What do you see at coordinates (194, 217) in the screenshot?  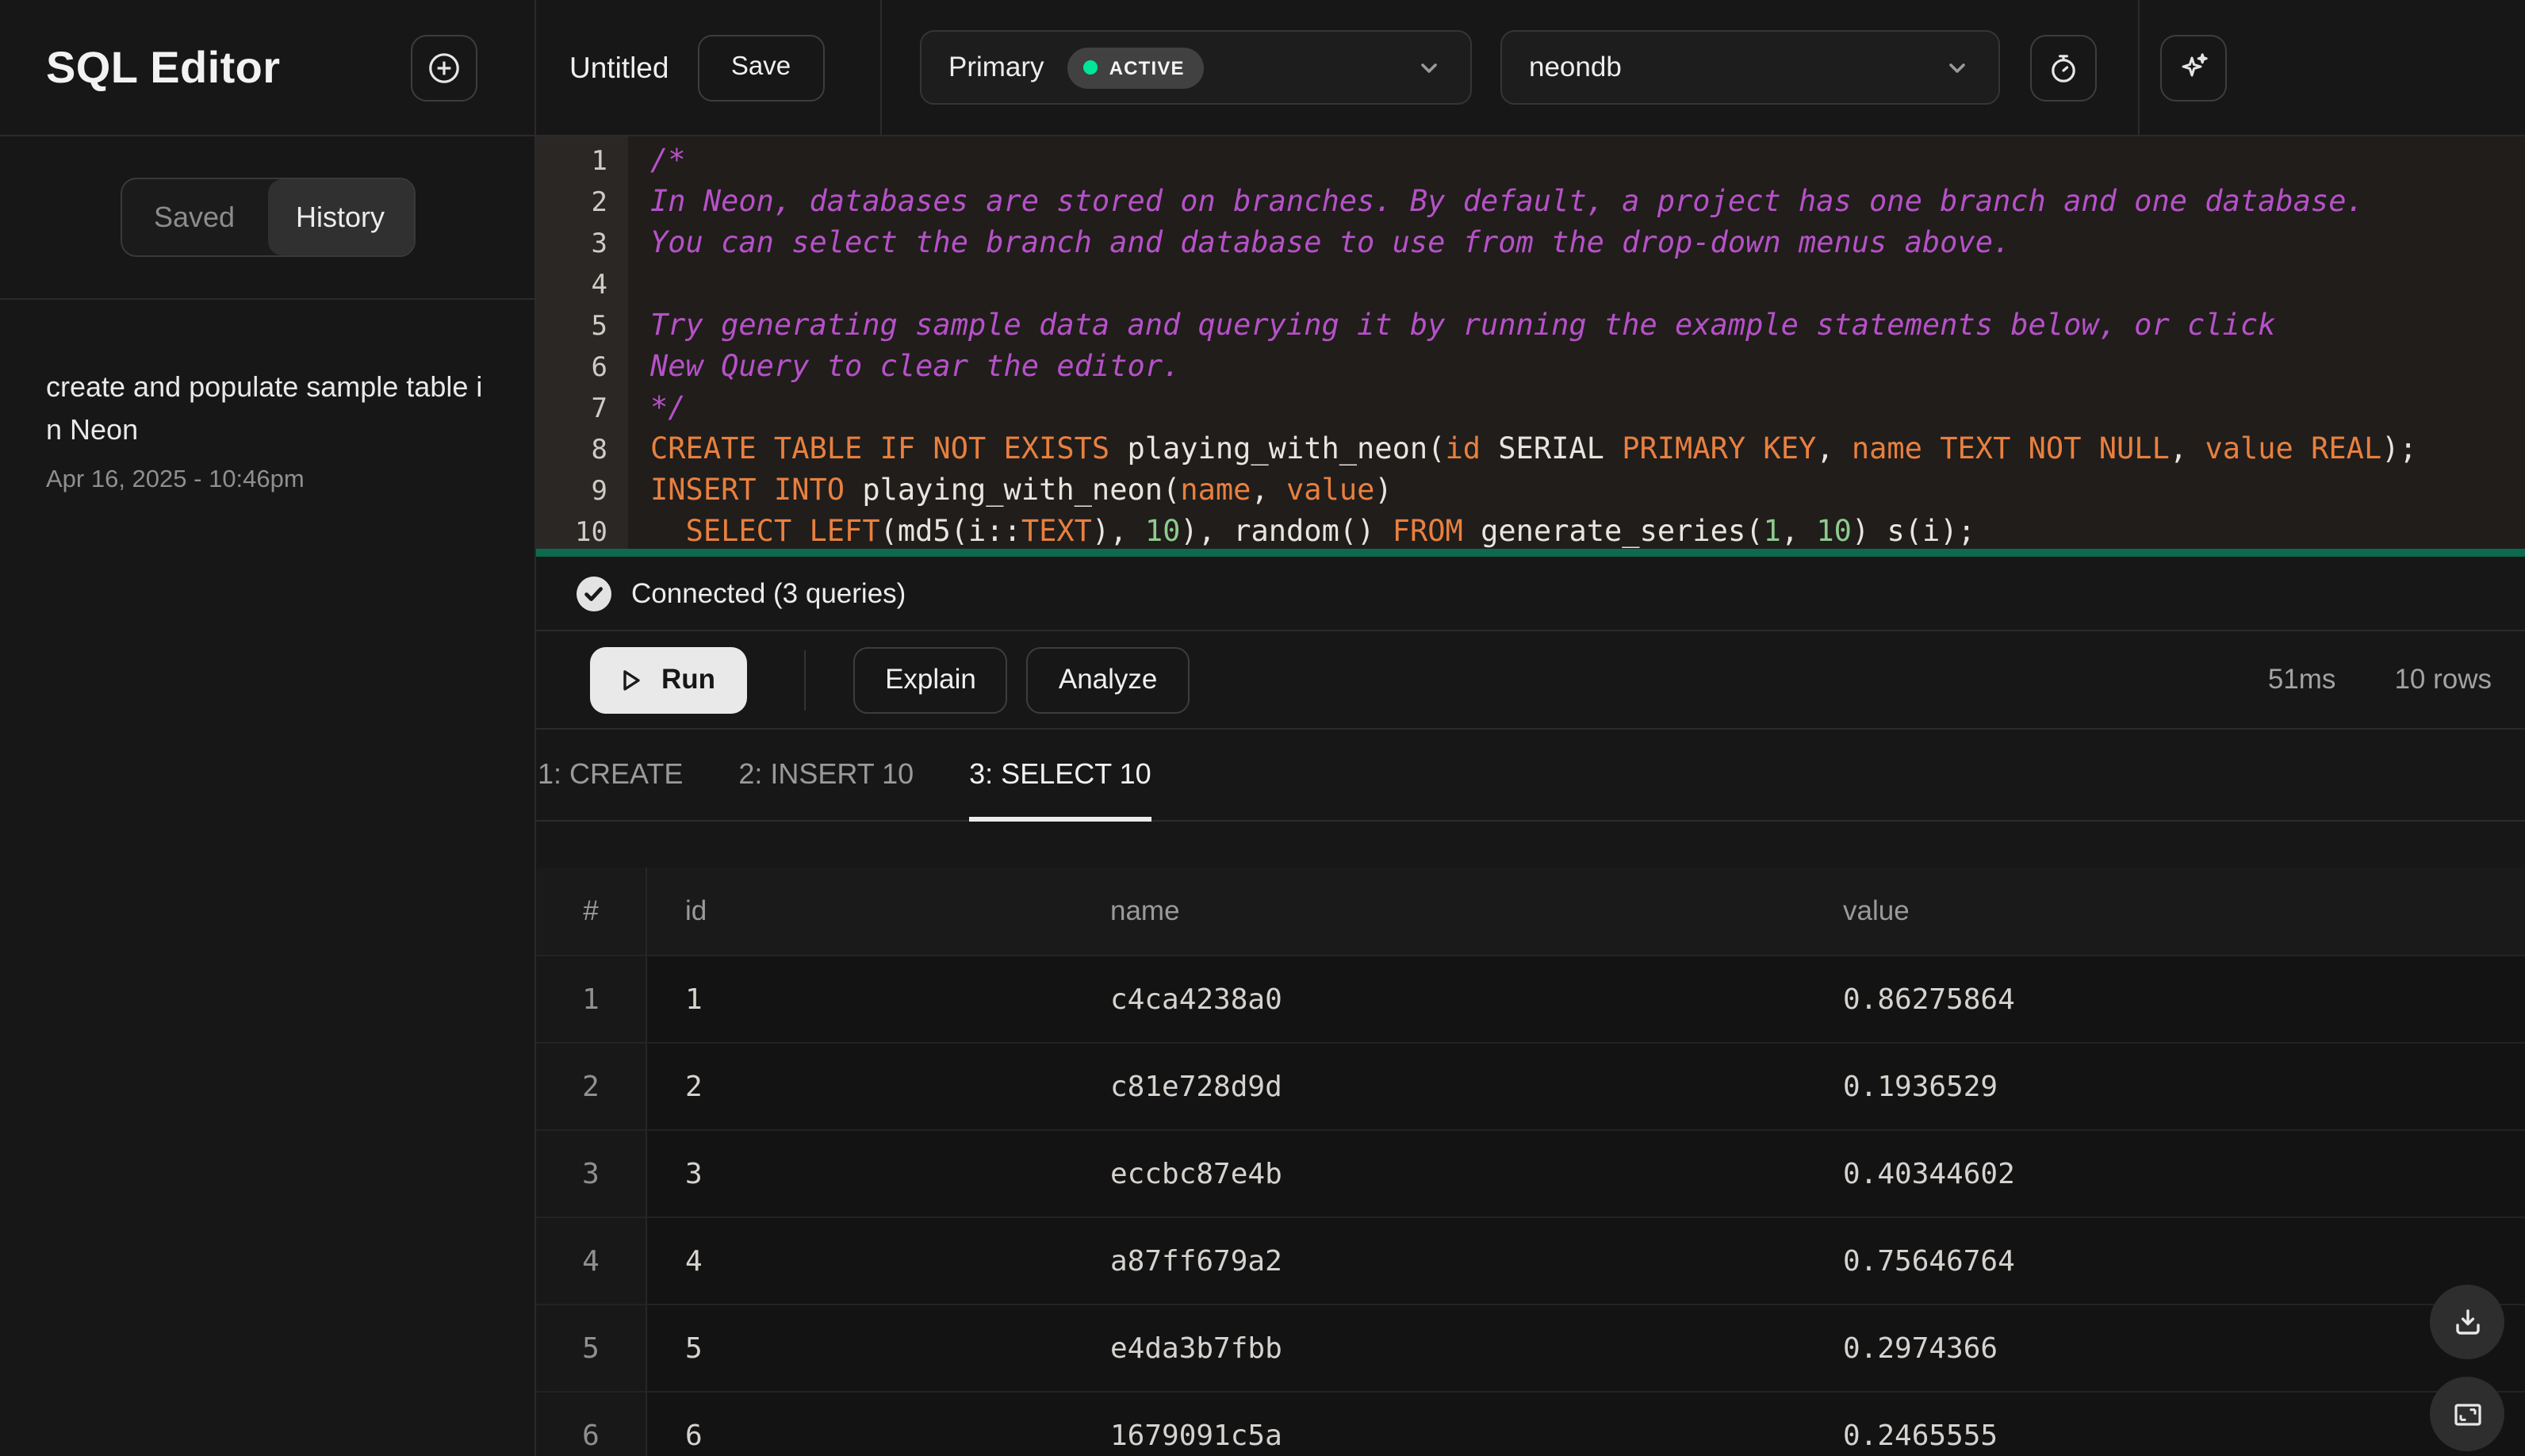 I see `tab-saved: Saved` at bounding box center [194, 217].